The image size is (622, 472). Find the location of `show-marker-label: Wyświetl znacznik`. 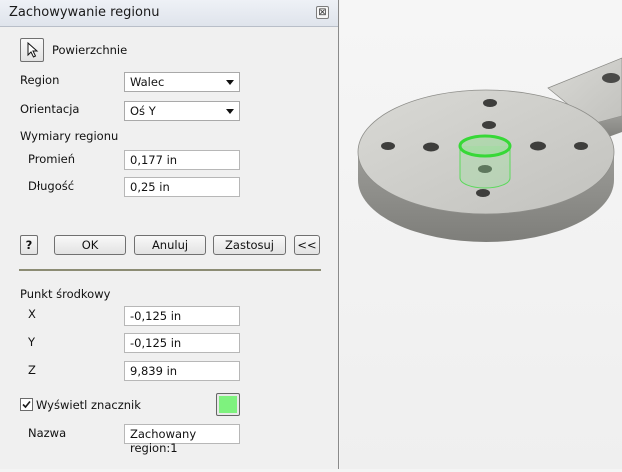

show-marker-label: Wyświetl znacznik is located at coordinates (88, 405).